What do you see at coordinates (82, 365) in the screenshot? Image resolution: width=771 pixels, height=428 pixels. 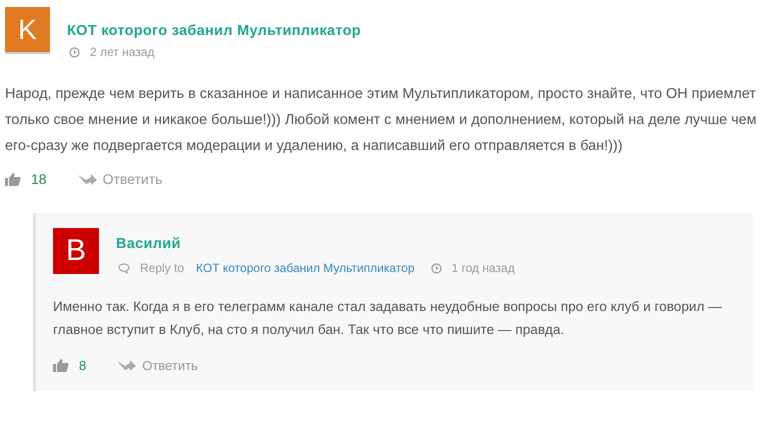 I see `like-count: 8` at bounding box center [82, 365].